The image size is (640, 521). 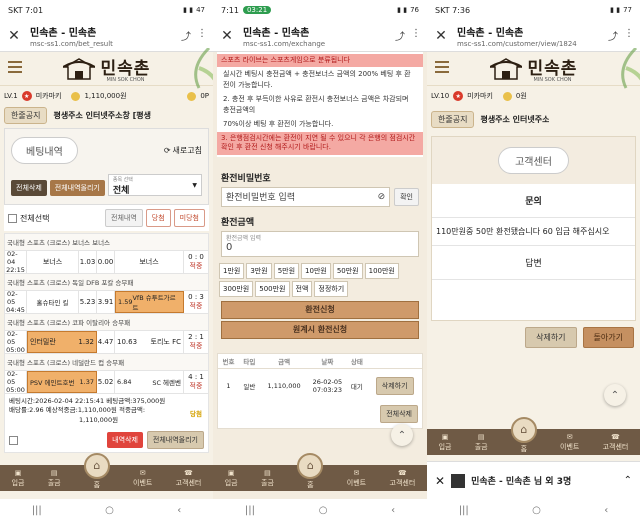 I want to click on chevron-down-icon: ▼, so click(x=194, y=185).